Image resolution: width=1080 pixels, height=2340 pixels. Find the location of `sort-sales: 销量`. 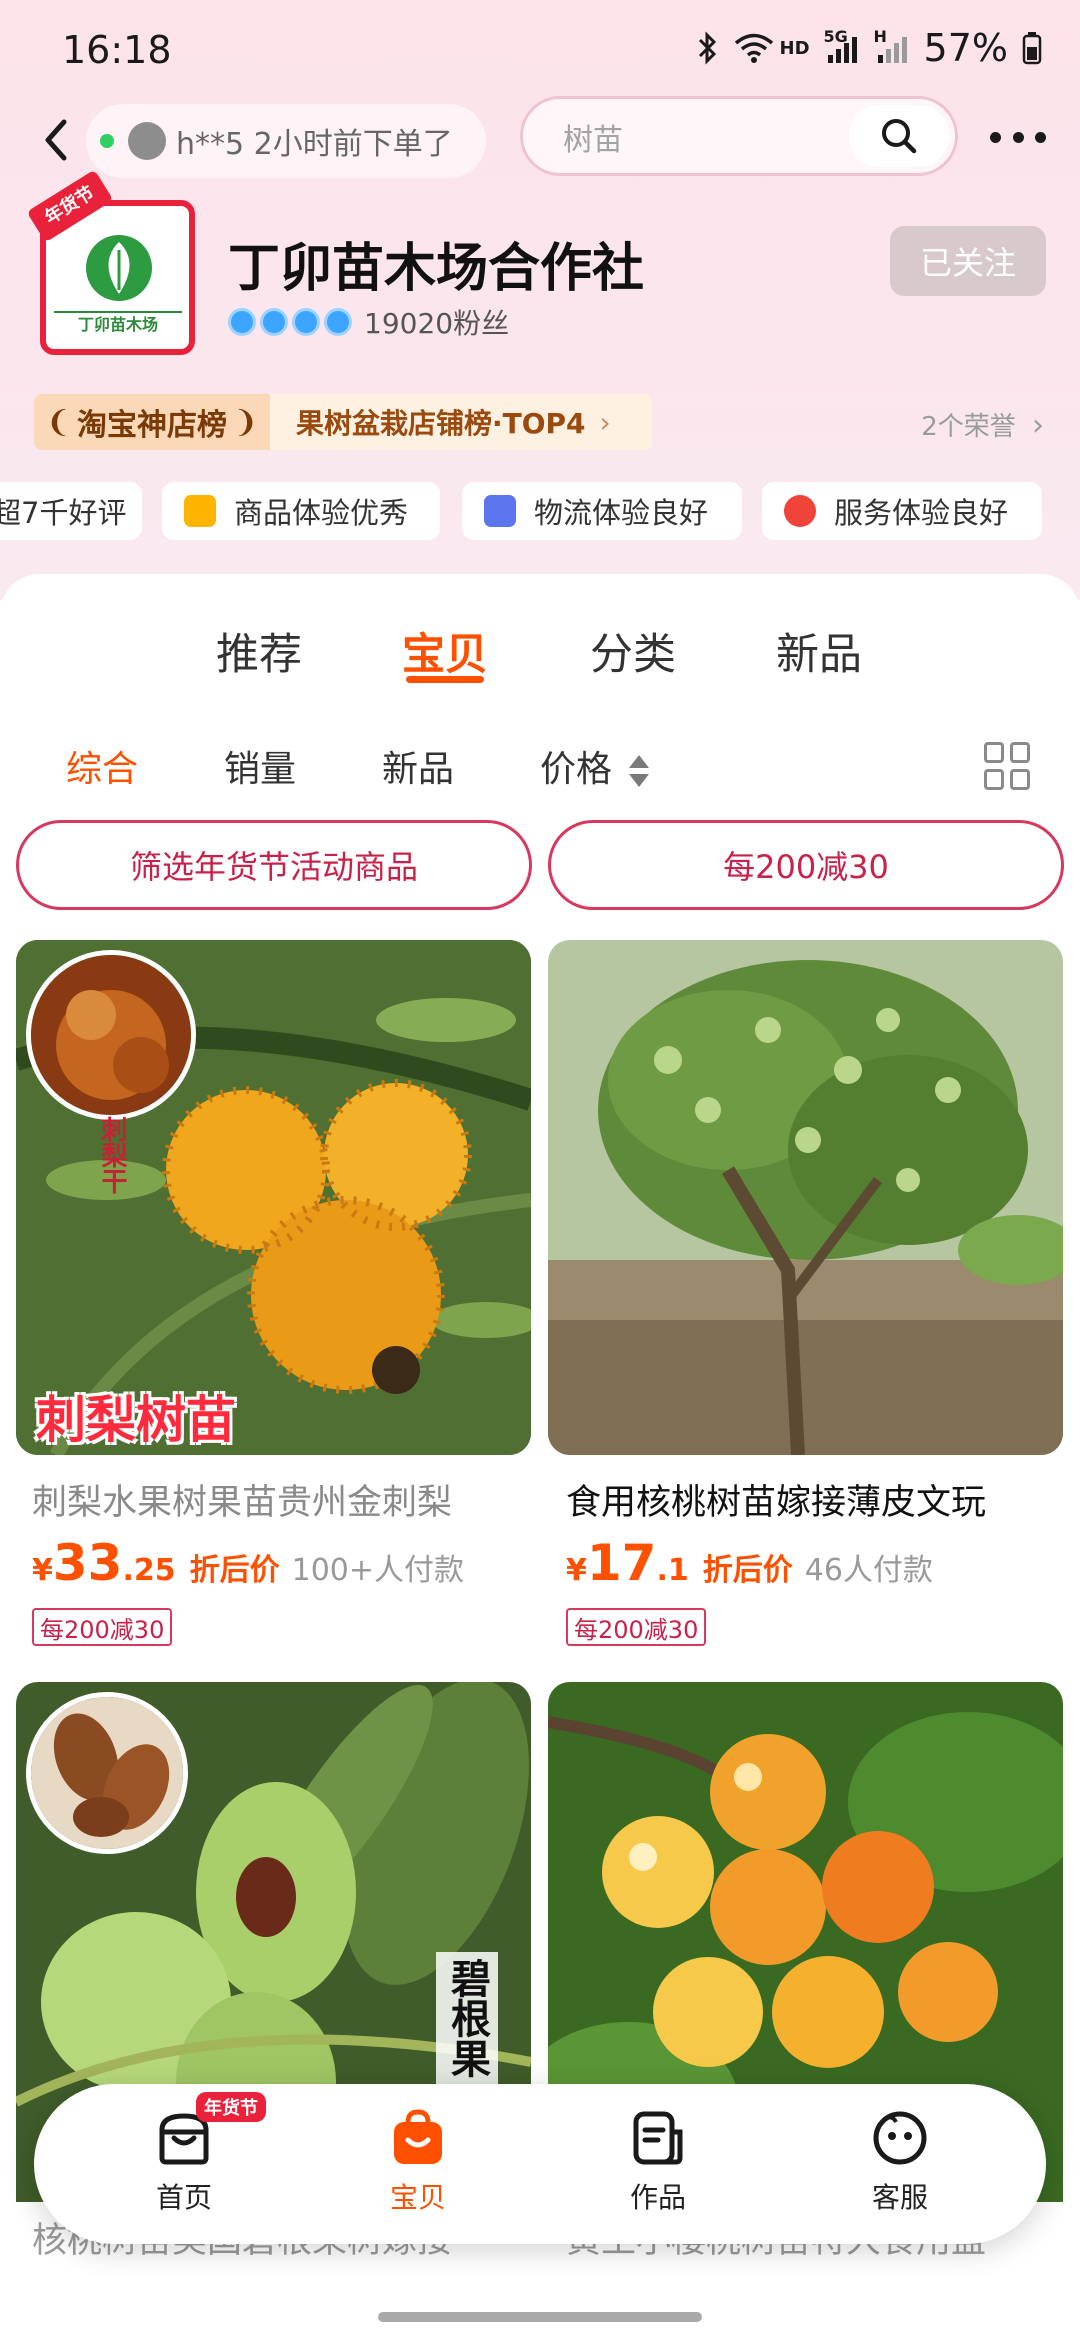

sort-sales: 销量 is located at coordinates (260, 766).